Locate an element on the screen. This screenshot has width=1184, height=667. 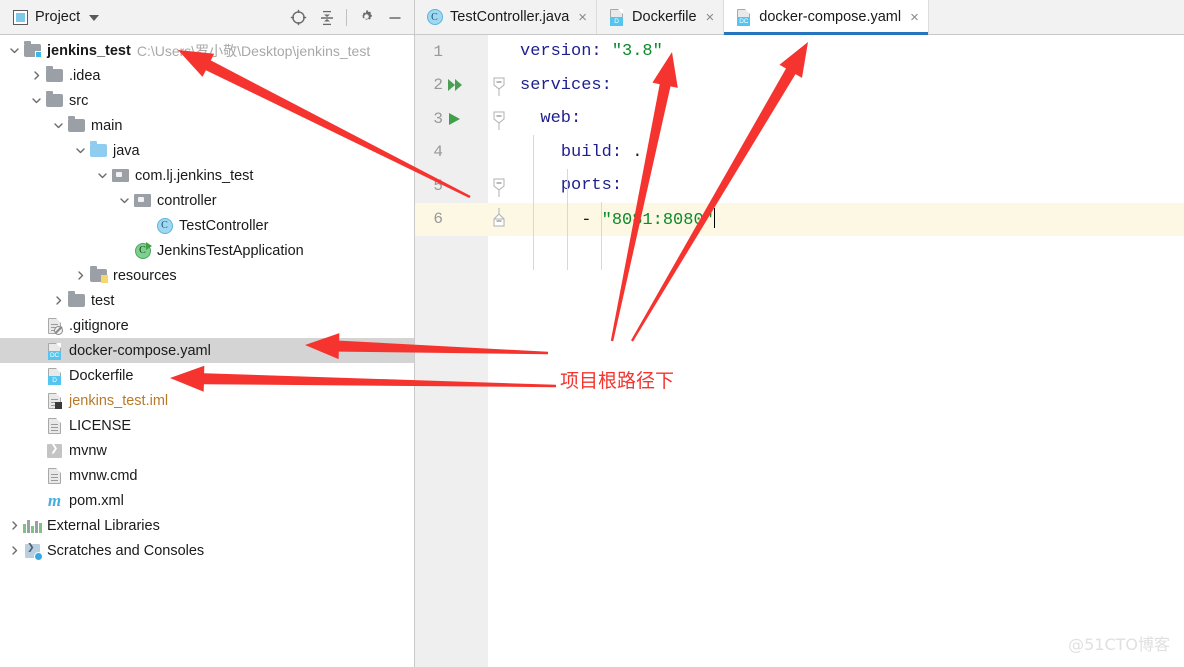
module-folder-icon is located at coordinates (32, 50).